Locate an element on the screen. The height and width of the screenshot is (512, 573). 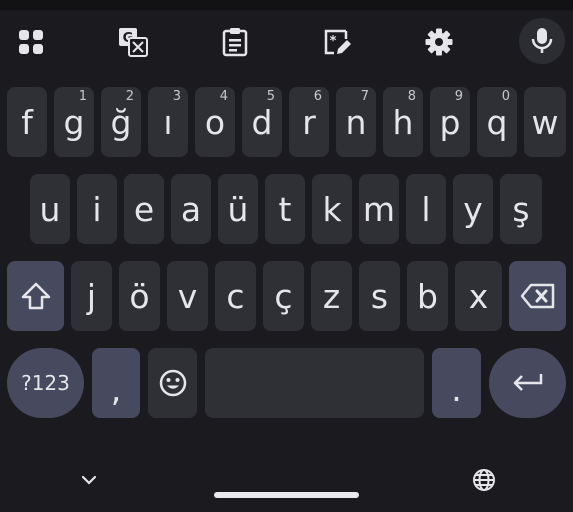
key-d: d 5 is located at coordinates (262, 122).